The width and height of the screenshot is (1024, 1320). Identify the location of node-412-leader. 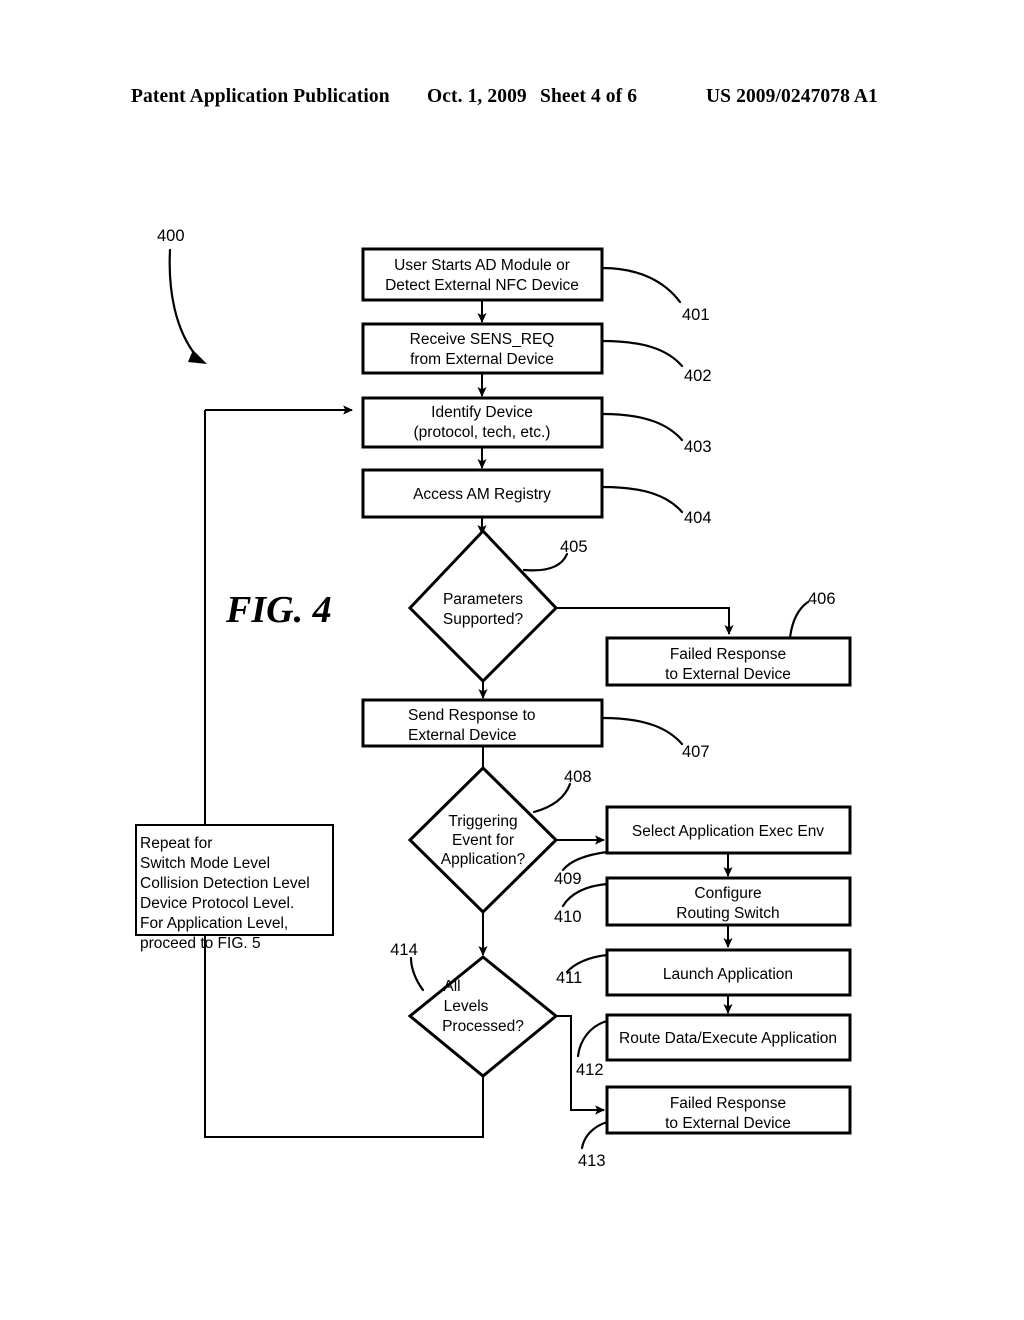
(592, 1038).